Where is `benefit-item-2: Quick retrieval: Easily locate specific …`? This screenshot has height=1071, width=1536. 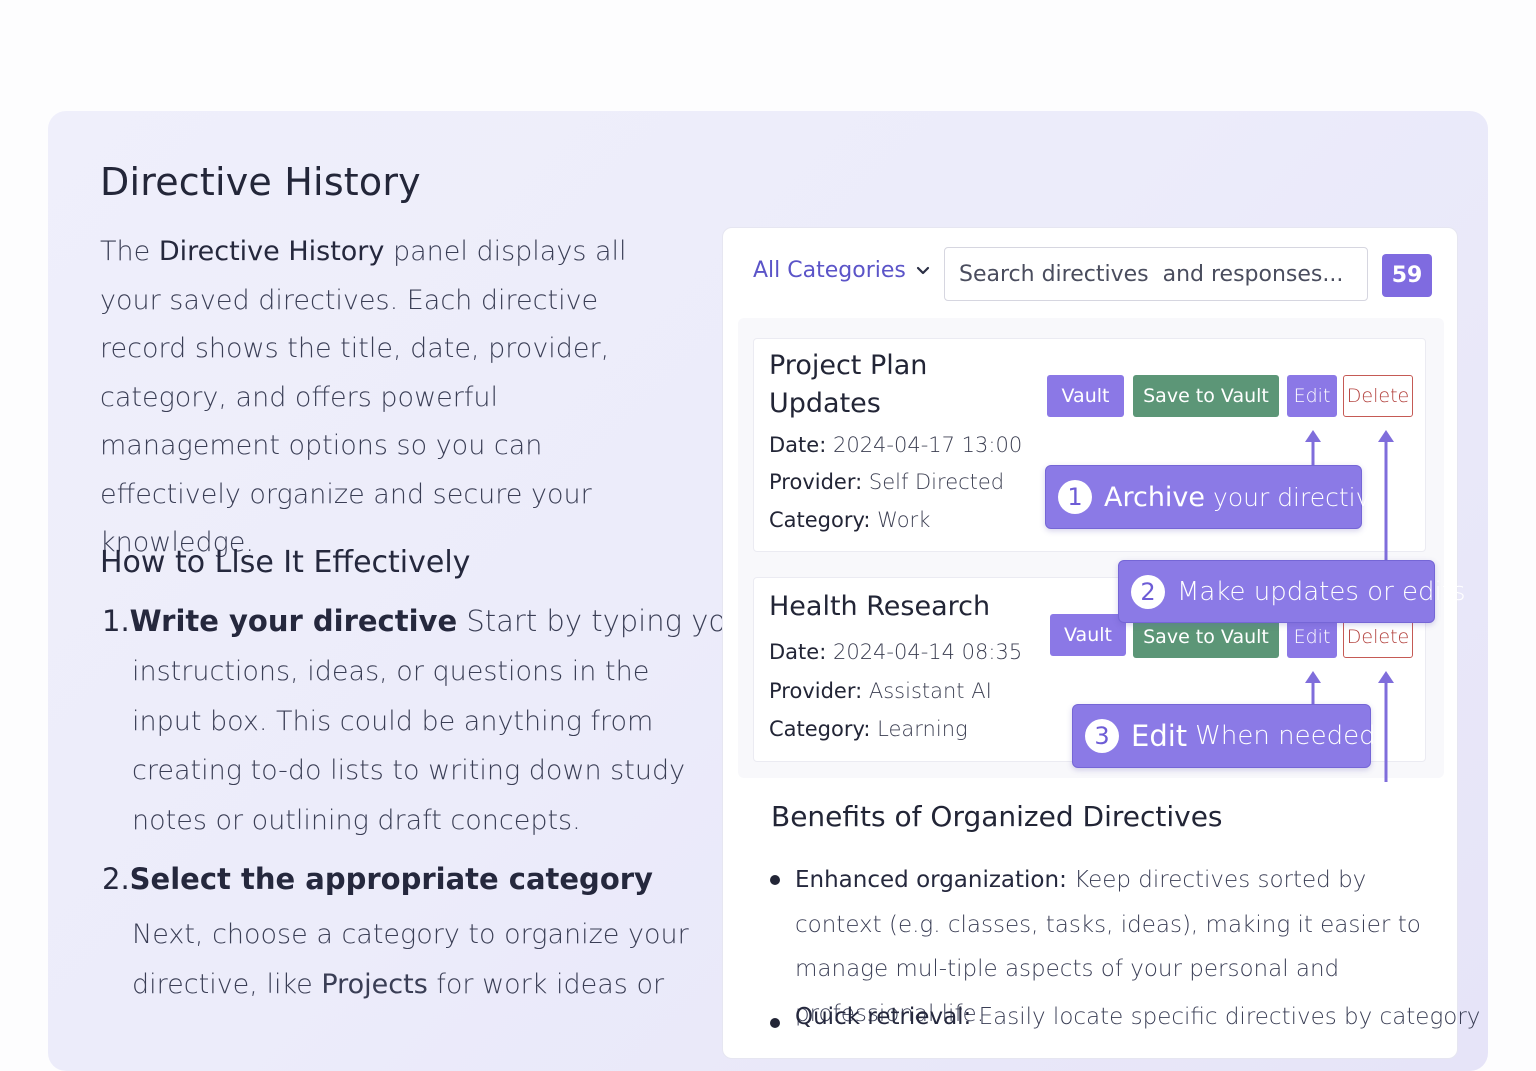 benefit-item-2: Quick retrieval: Easily locate specific … is located at coordinates (1137, 1017).